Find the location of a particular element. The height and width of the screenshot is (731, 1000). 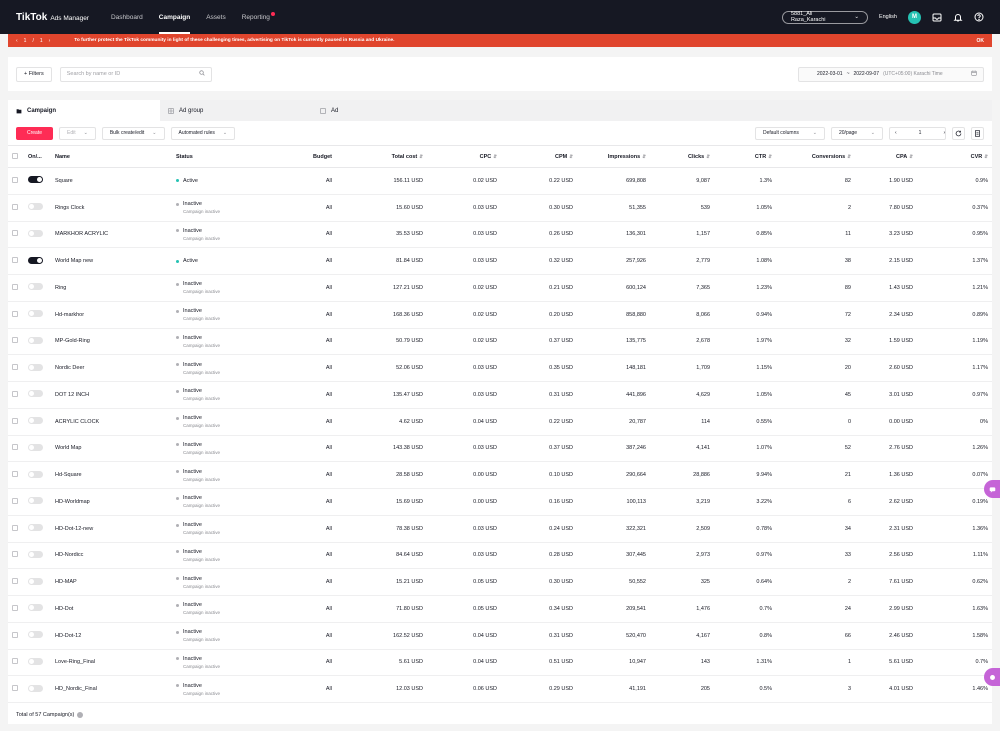

tab-campaign: Campaign is located at coordinates (84, 110).